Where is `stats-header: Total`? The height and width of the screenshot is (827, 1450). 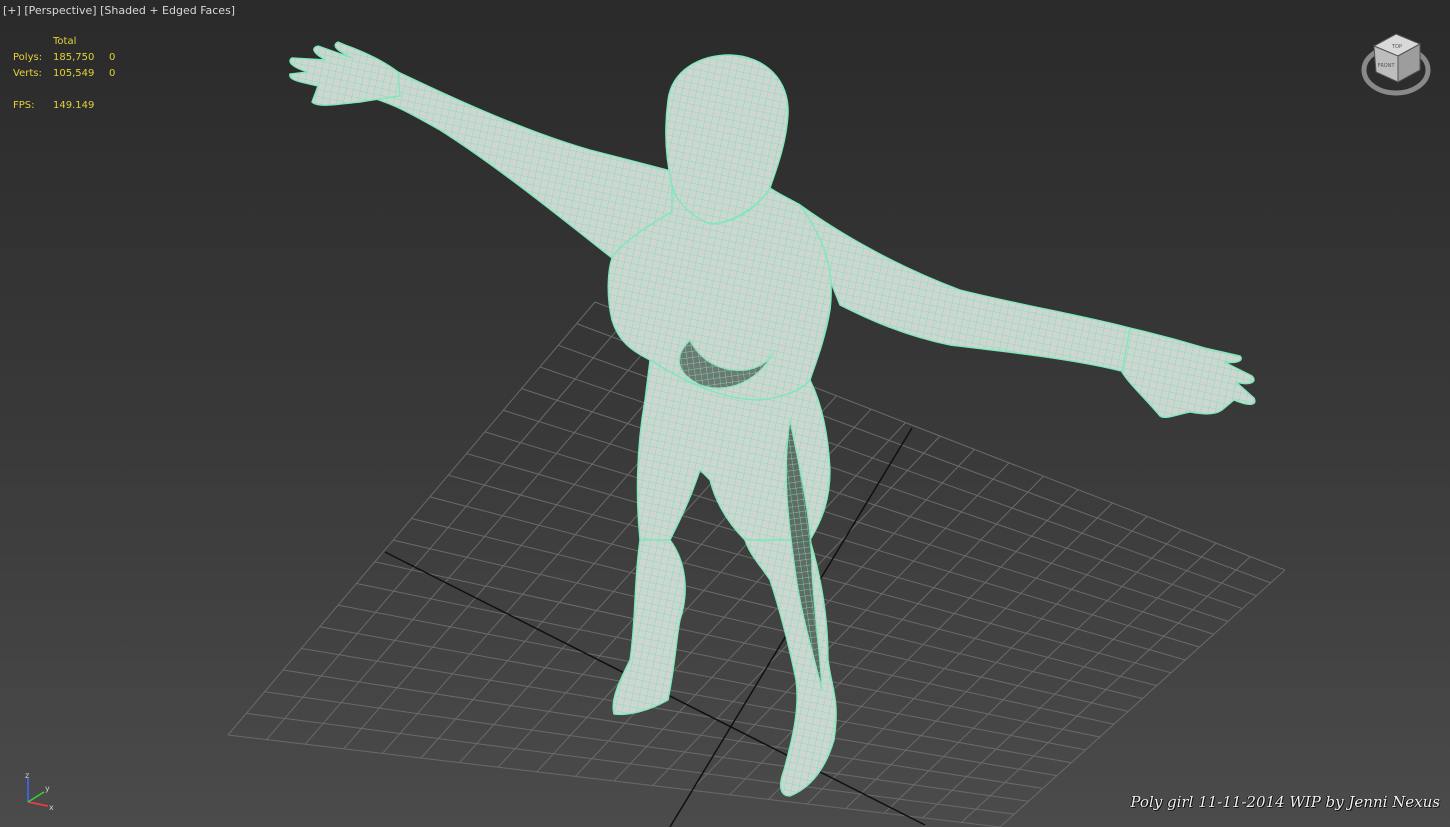 stats-header: Total is located at coordinates (65, 41).